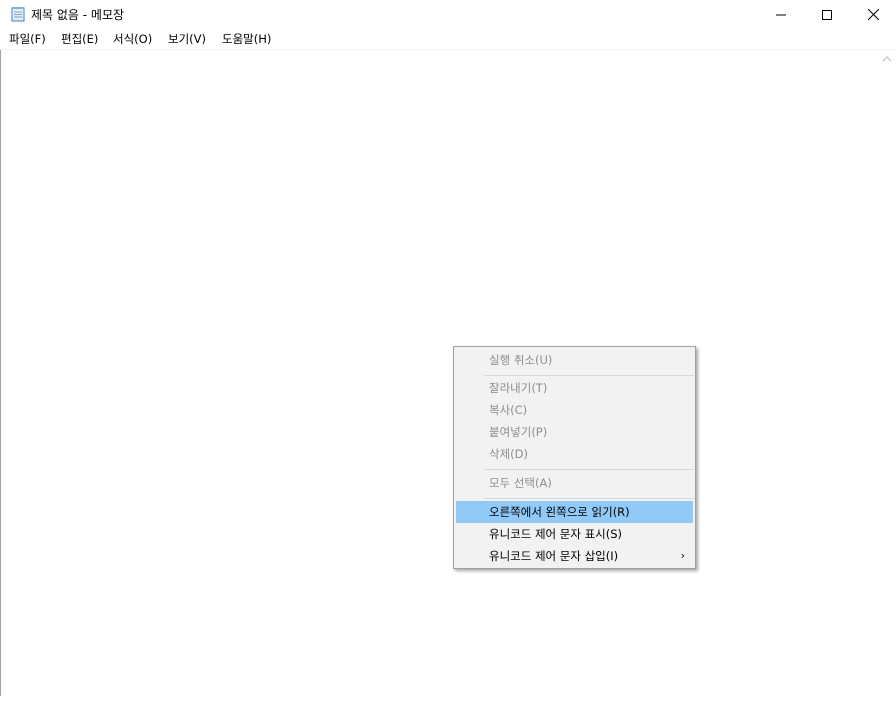 This screenshot has height=716, width=896. Describe the element at coordinates (574, 360) in the screenshot. I see `context-item-undo: 실행 취소(U)` at that location.